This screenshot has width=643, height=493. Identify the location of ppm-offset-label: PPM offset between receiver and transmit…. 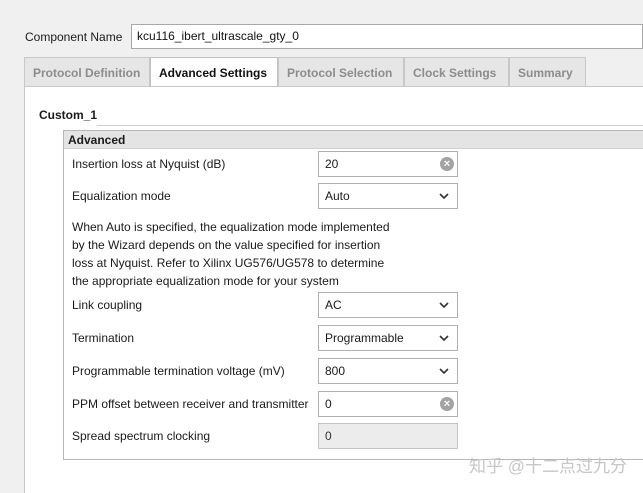
(190, 404).